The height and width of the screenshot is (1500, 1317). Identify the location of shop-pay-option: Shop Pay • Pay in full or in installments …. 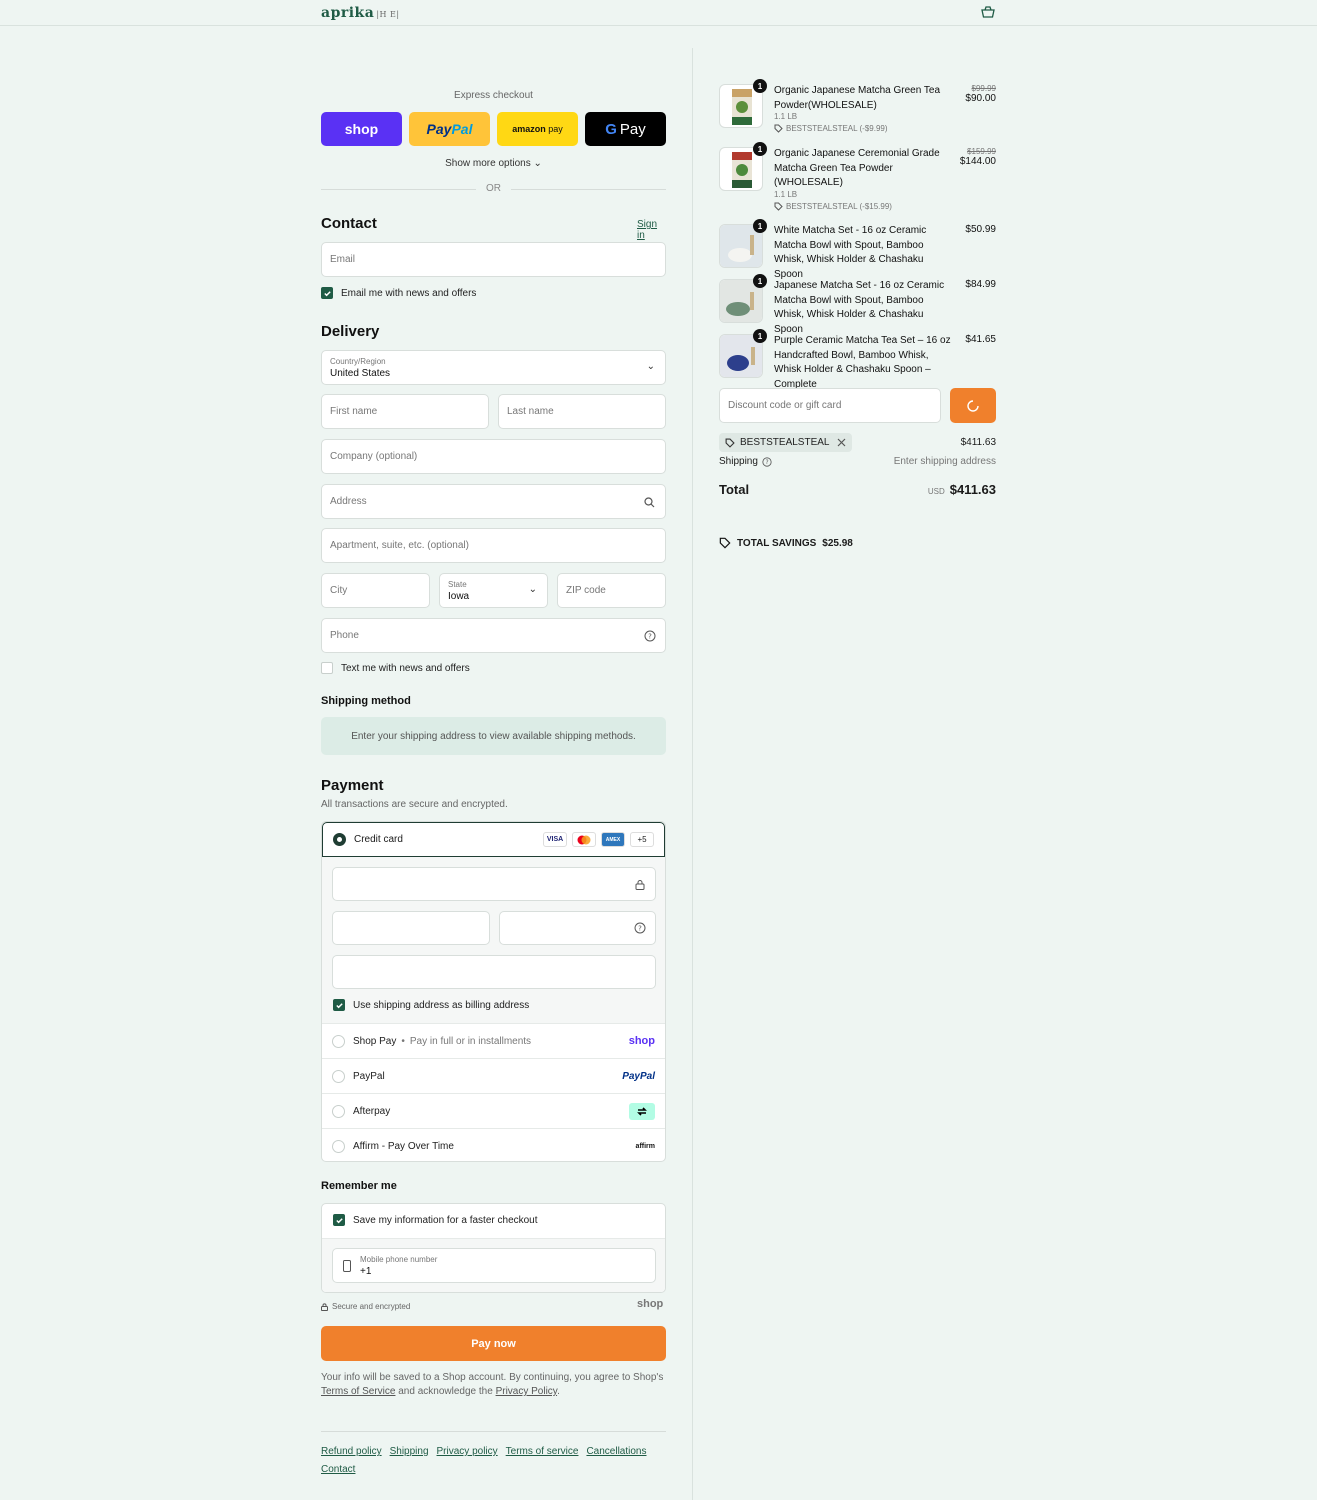
(493, 1040).